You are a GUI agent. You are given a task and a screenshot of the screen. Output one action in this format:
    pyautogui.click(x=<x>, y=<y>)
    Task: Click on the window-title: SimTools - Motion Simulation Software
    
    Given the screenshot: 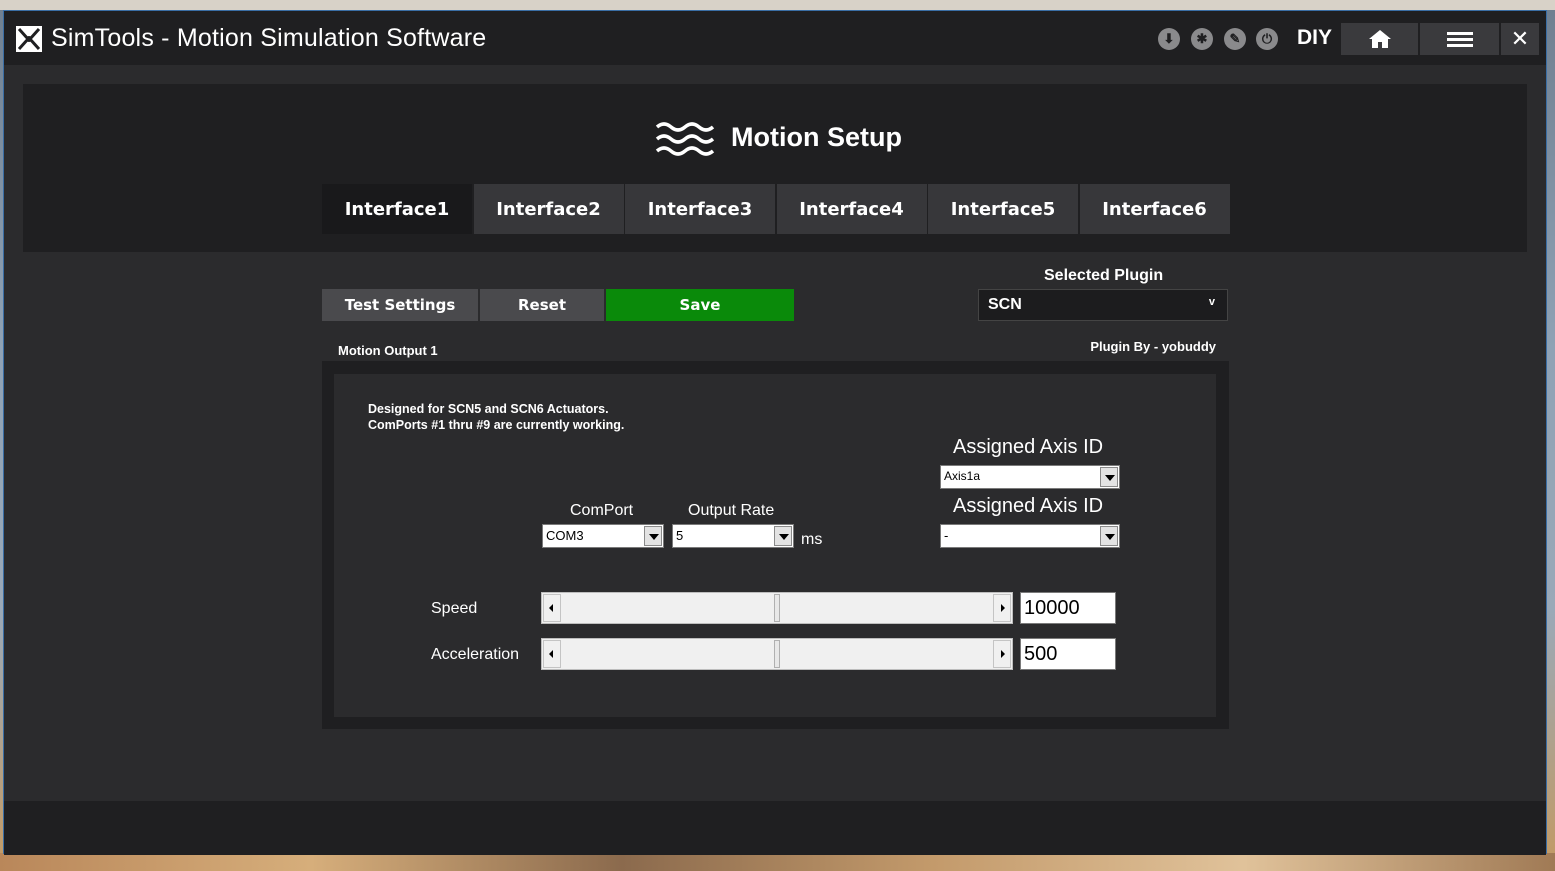 What is the action you would take?
    pyautogui.click(x=269, y=38)
    